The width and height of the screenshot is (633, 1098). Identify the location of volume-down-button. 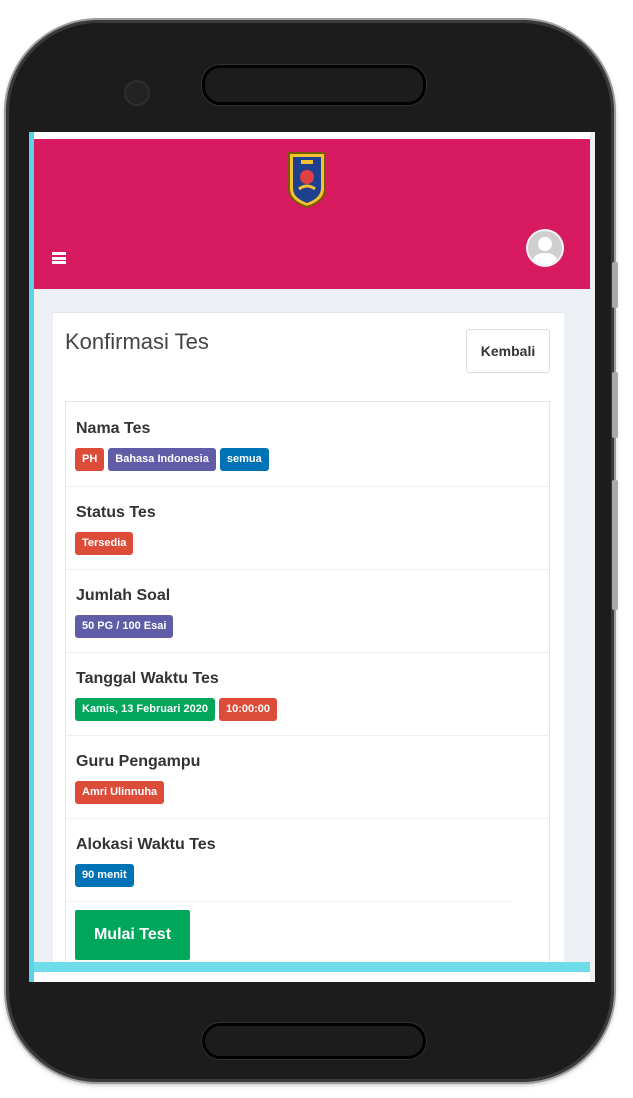
(615, 545).